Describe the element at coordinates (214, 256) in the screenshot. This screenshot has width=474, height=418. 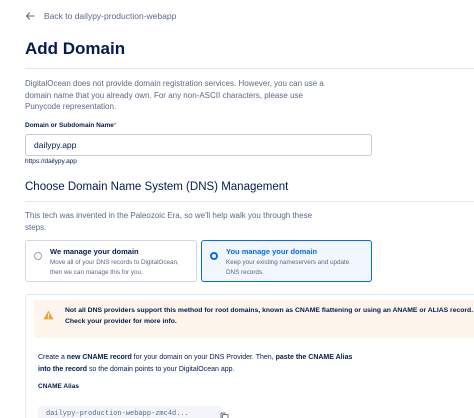
I see `radio-you-manage` at that location.